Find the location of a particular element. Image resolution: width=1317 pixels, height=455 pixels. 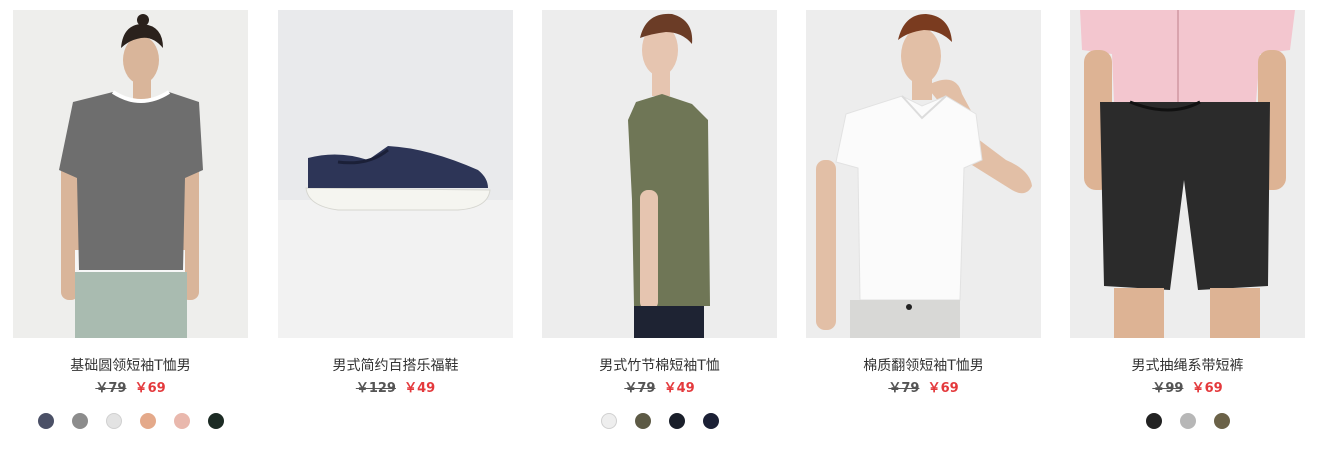

original-price: ￥99 is located at coordinates (1168, 388).